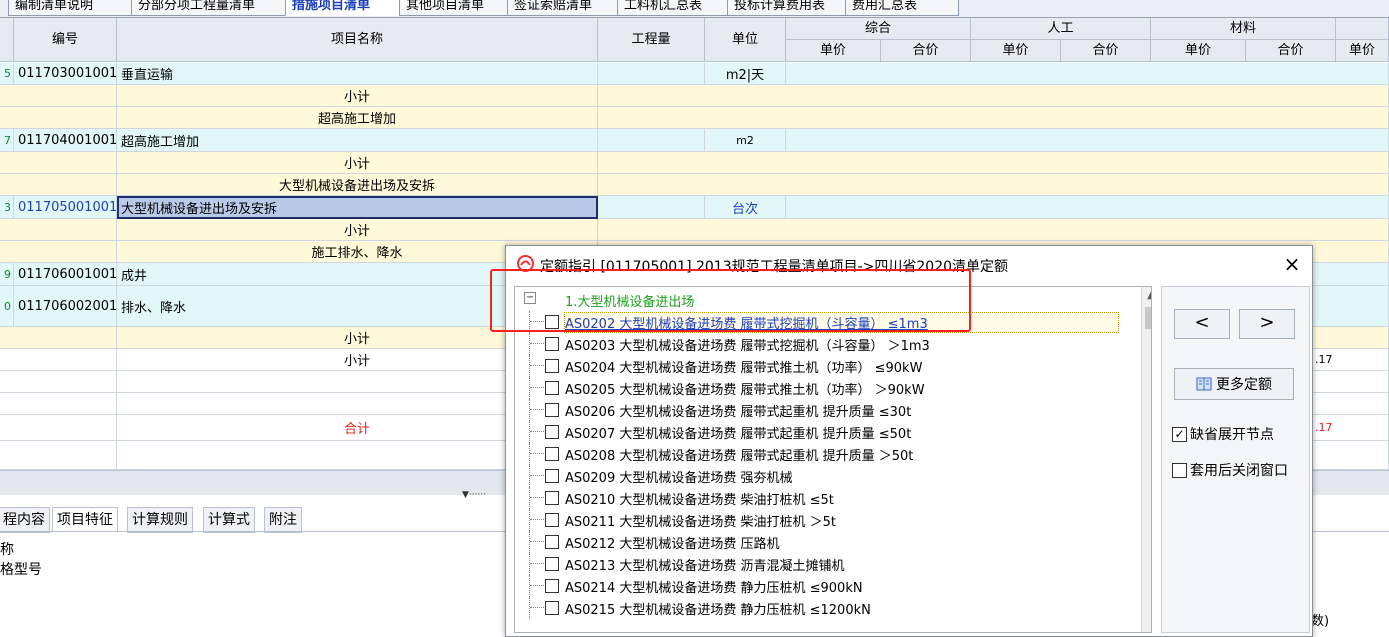  What do you see at coordinates (902, 8) in the screenshot?
I see `tab-fee-summary: 费用汇总表` at bounding box center [902, 8].